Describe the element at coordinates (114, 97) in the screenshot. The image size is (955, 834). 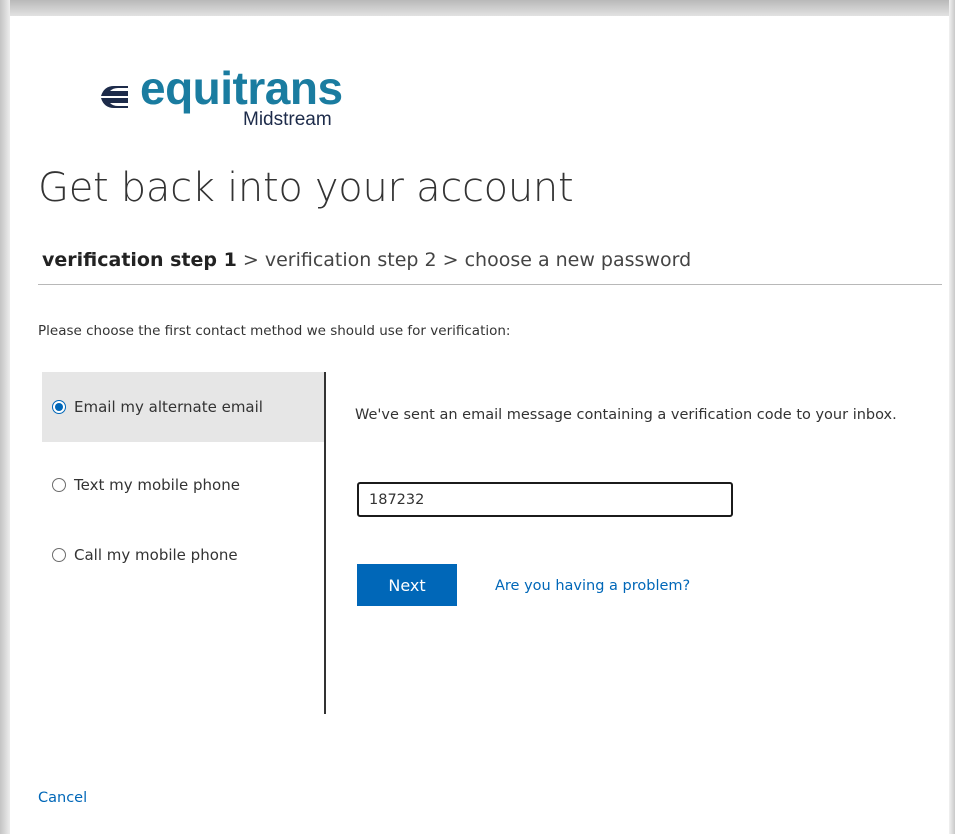
I see `equitrans-logo-mark-icon` at that location.